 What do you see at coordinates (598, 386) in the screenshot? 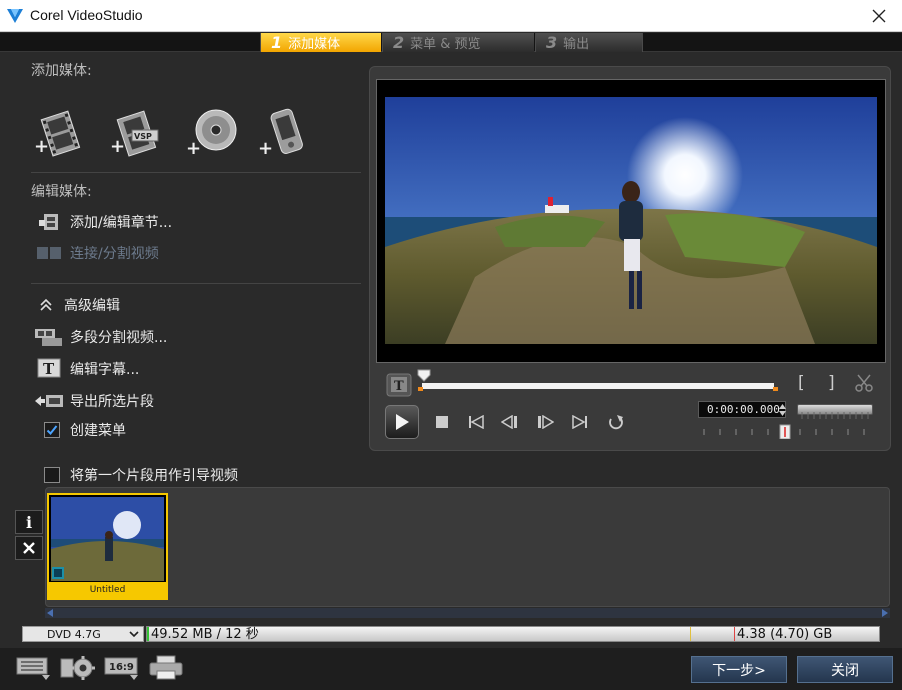
I see `trim-bar` at bounding box center [598, 386].